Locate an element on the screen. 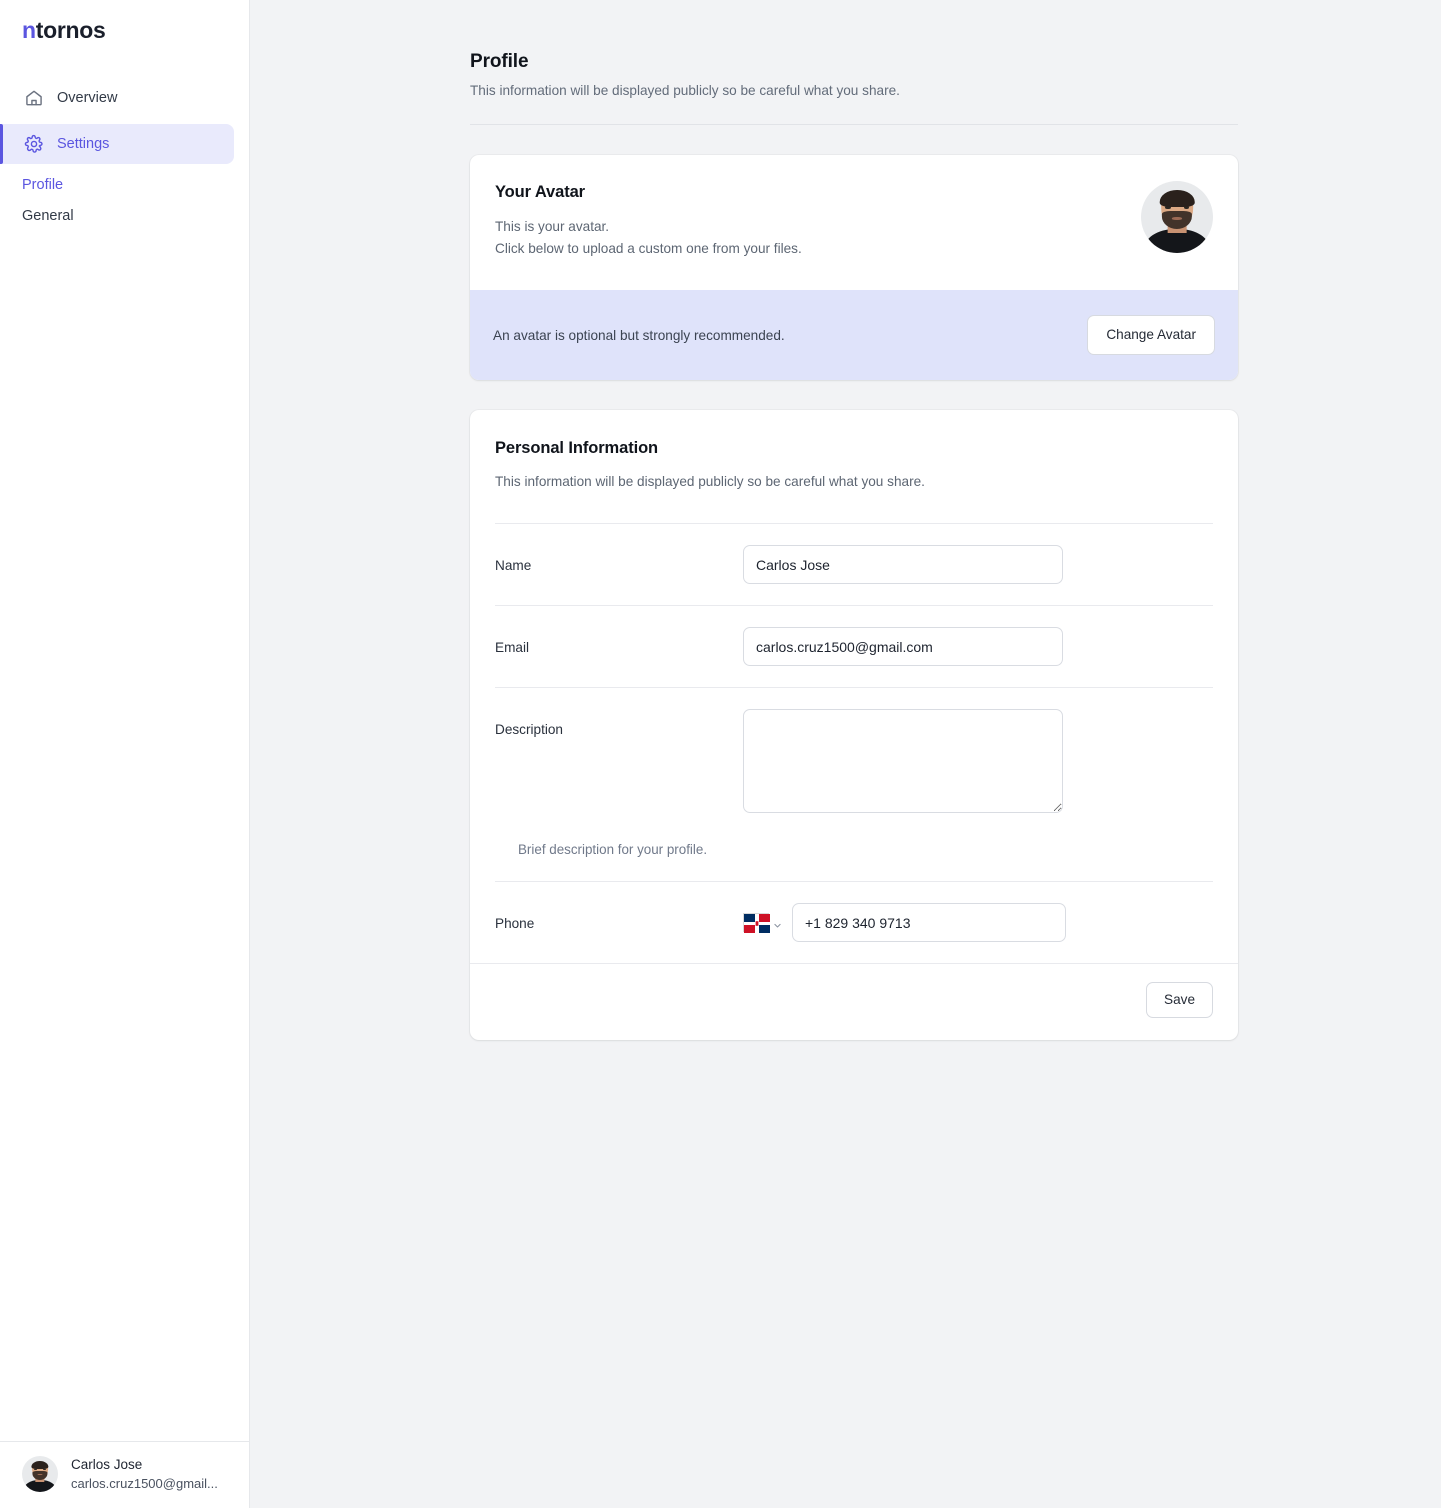  form-row-phone: Phone is located at coordinates (854, 922).